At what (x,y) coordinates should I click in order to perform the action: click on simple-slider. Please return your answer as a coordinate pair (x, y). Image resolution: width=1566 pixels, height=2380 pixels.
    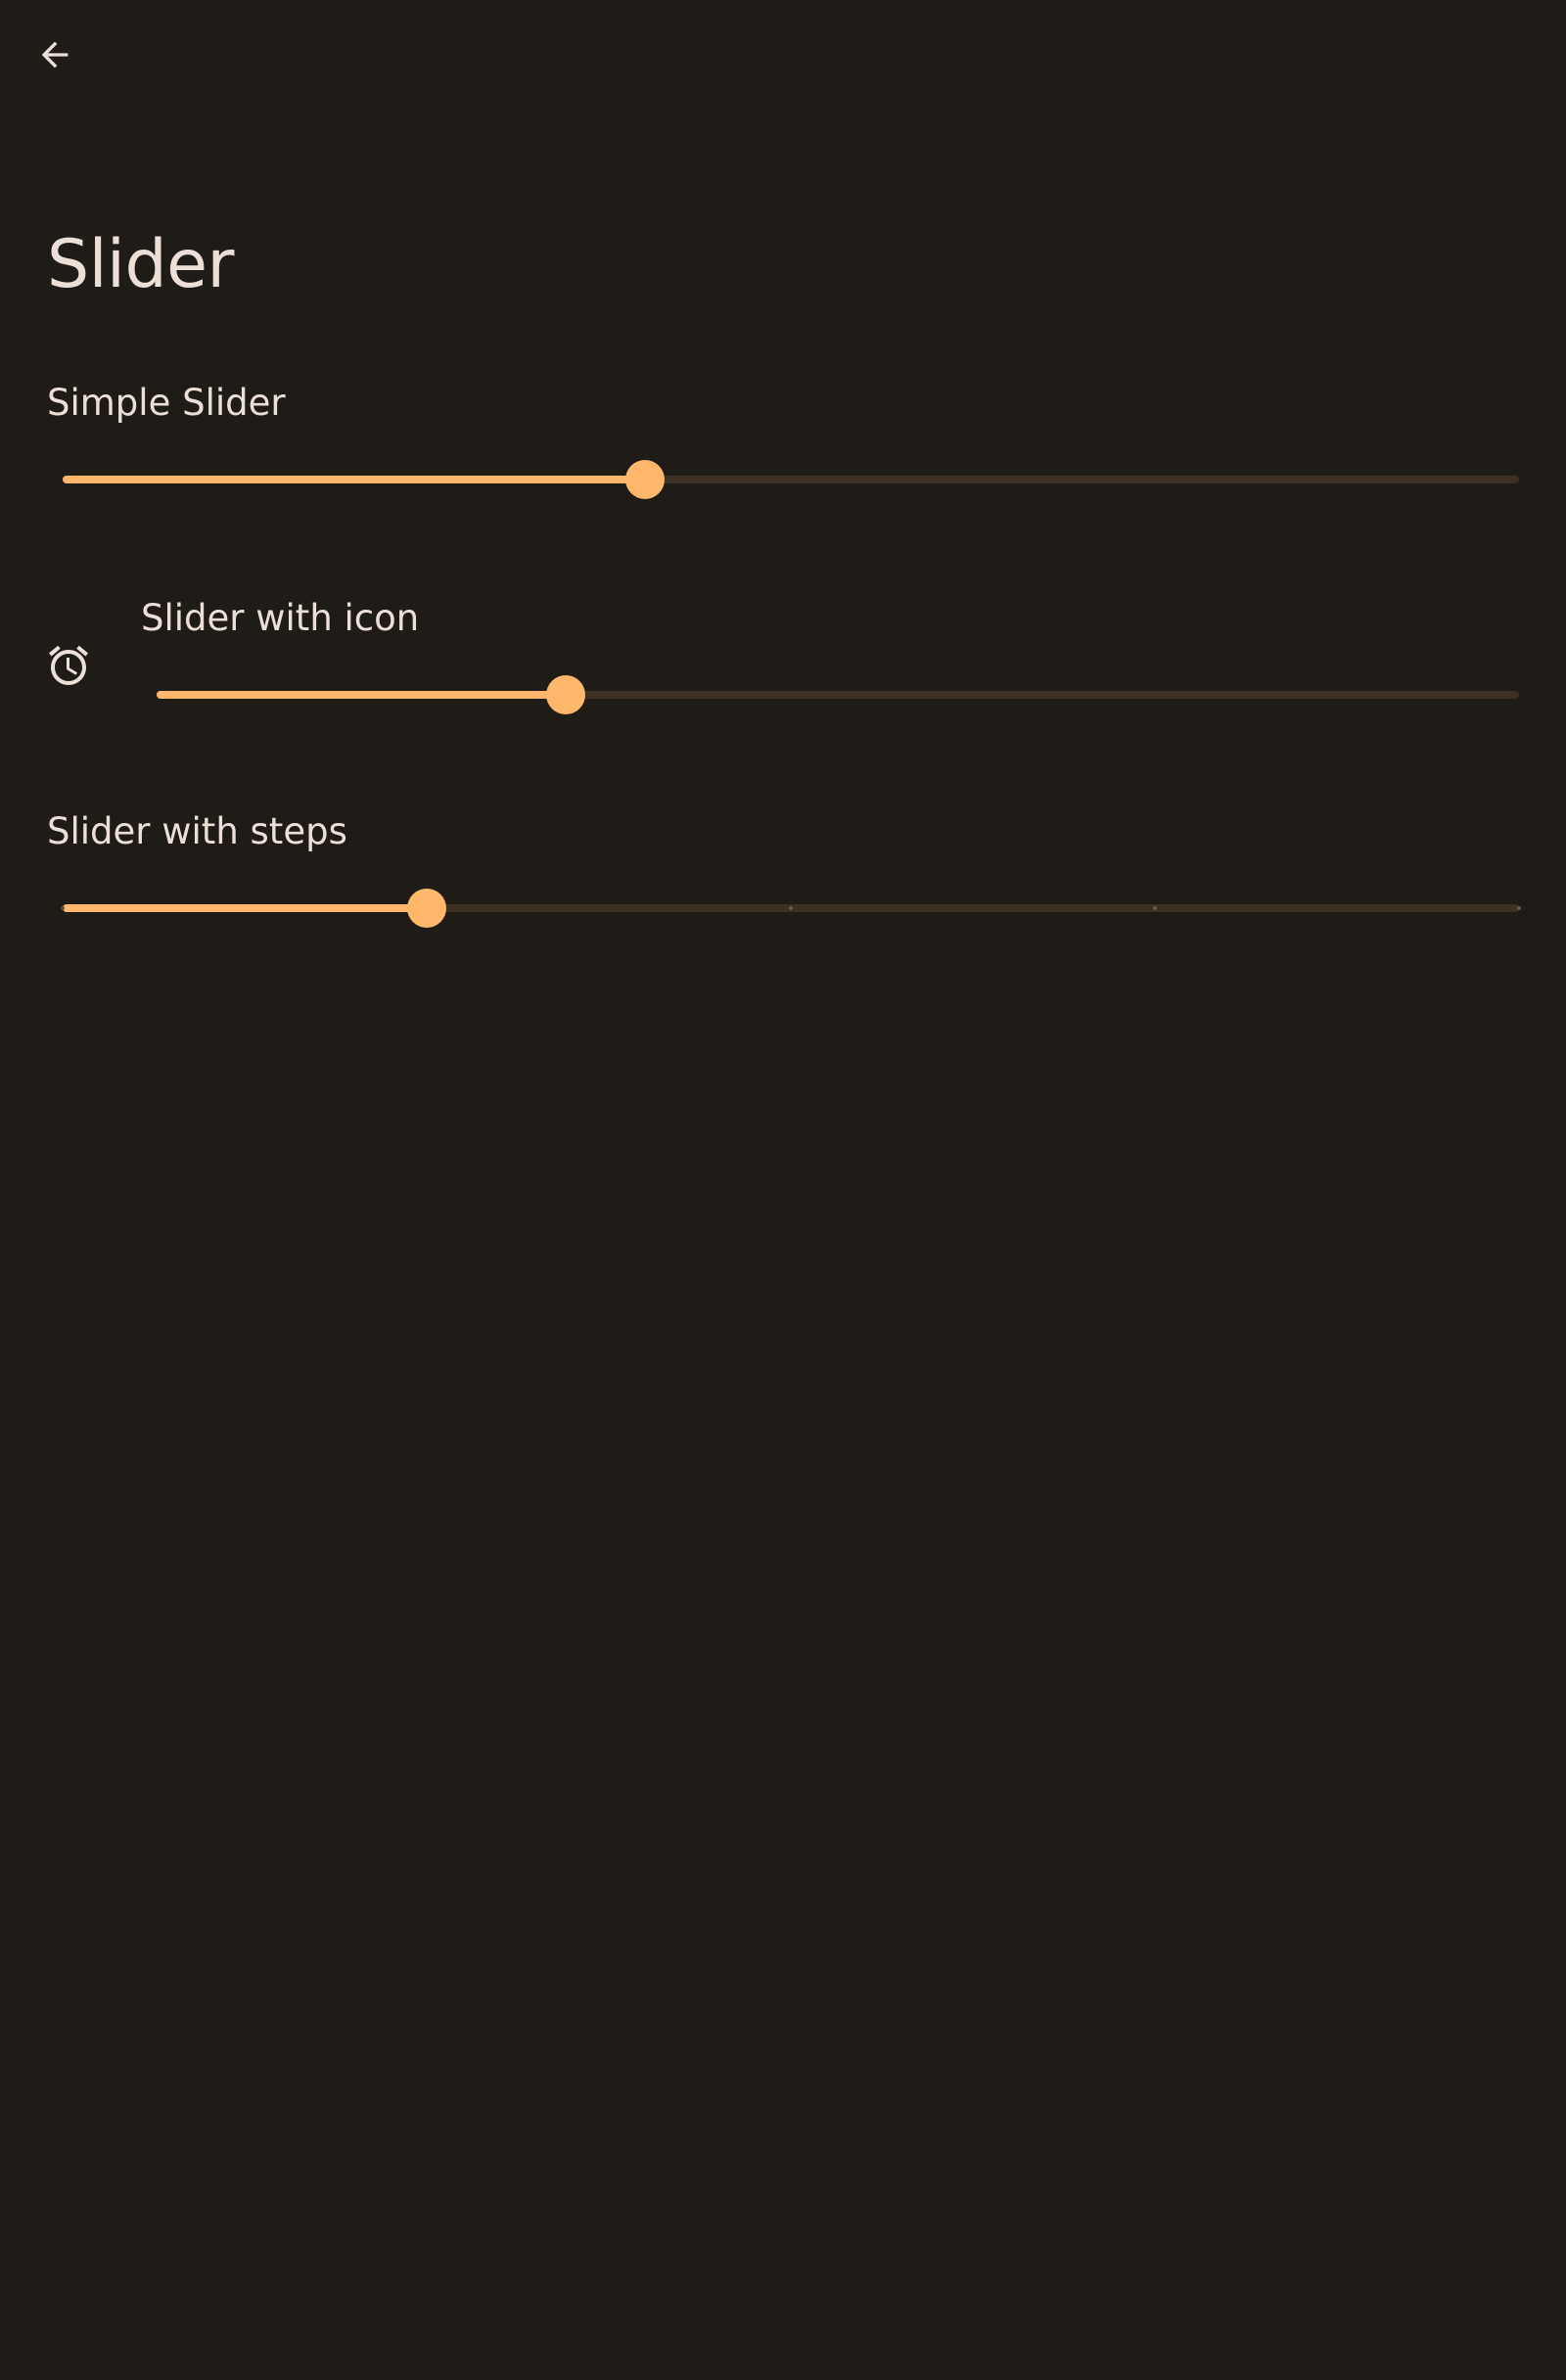
    Looking at the image, I should click on (791, 479).